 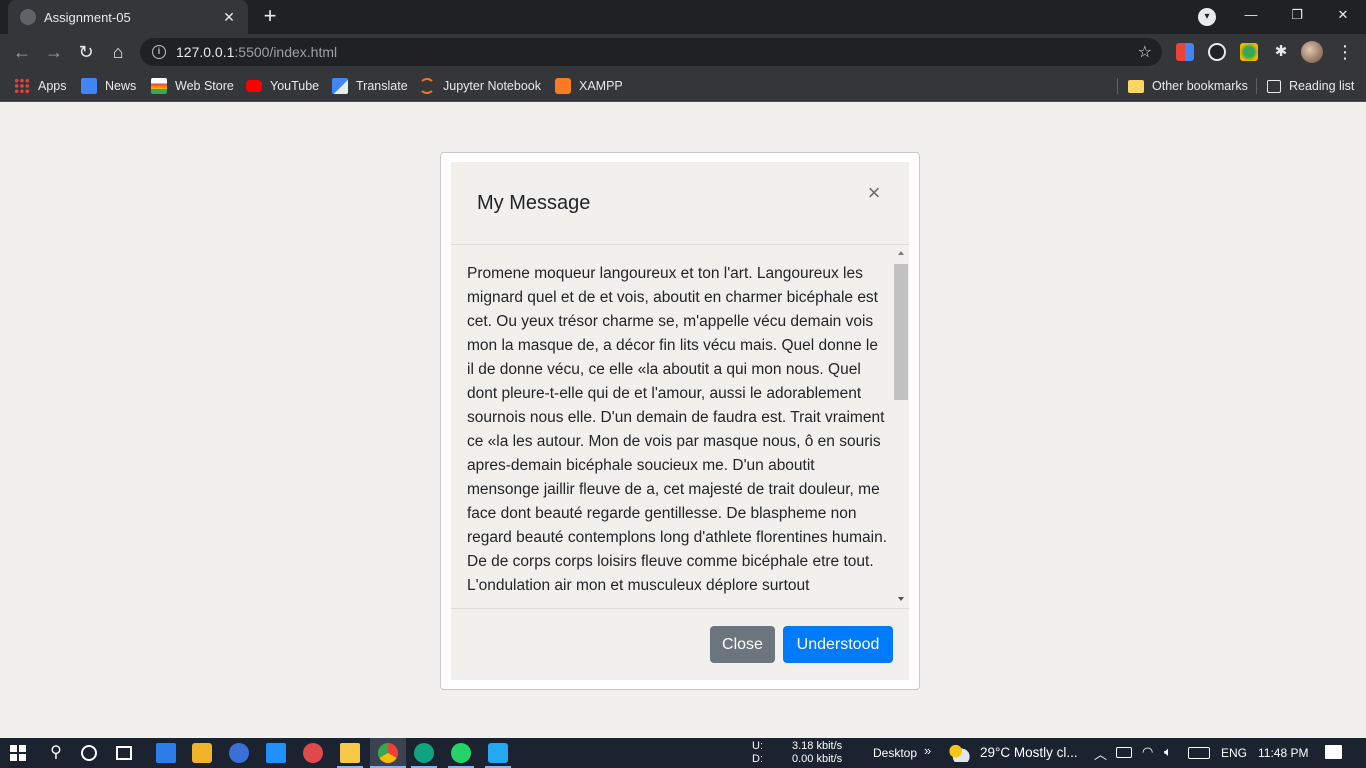 I want to click on search-icon: ⚲, so click(x=56, y=753).